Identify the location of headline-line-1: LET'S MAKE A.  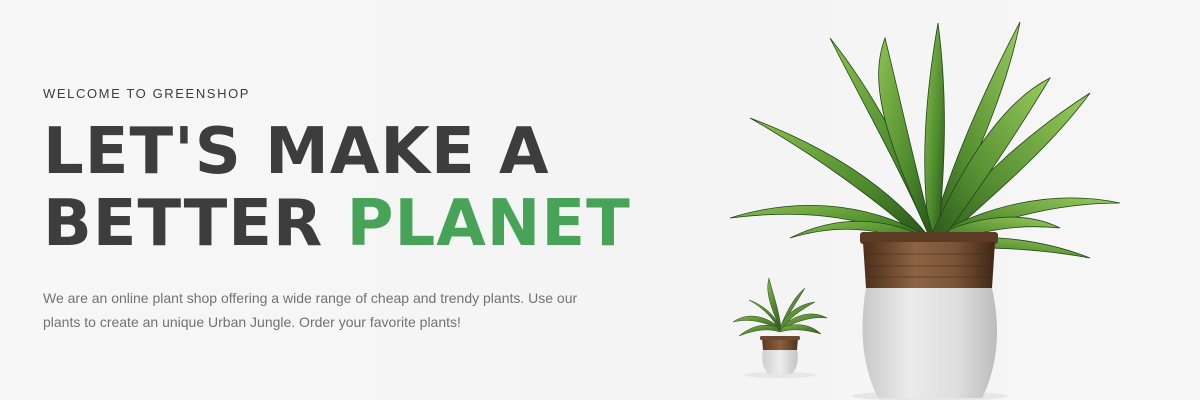
(296, 152).